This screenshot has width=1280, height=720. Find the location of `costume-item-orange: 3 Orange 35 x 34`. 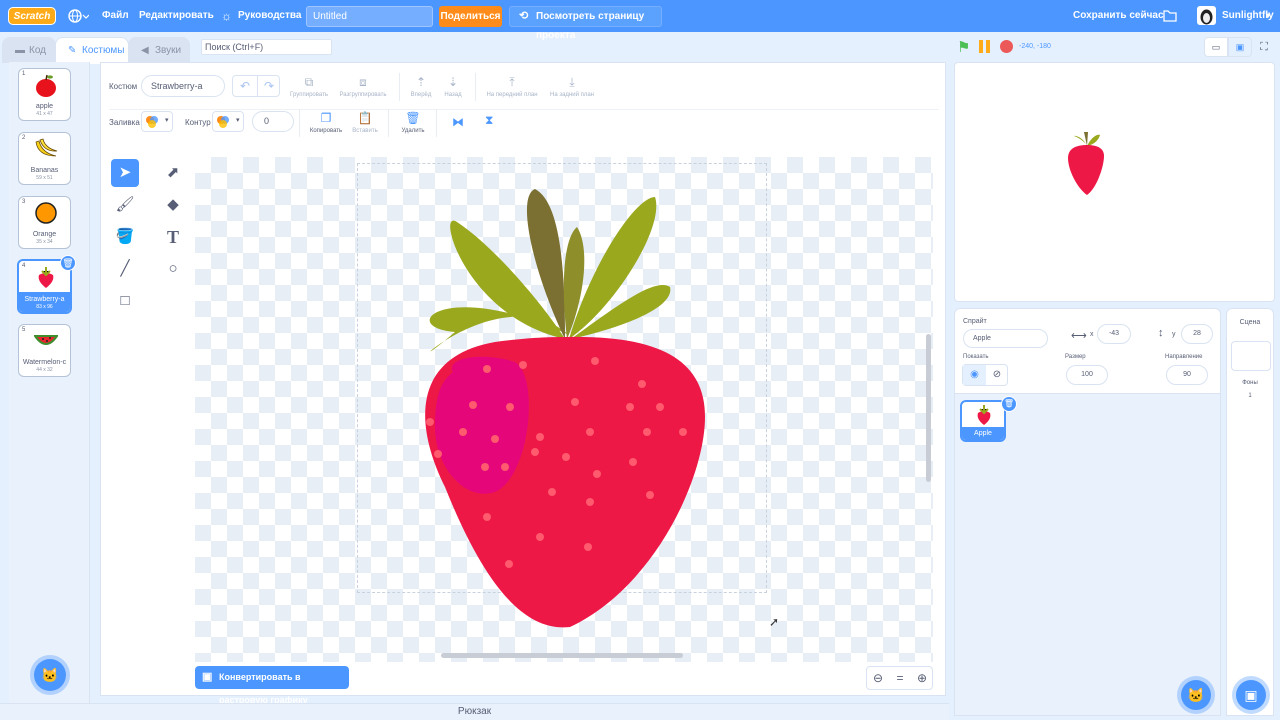

costume-item-orange: 3 Orange 35 x 34 is located at coordinates (44, 222).